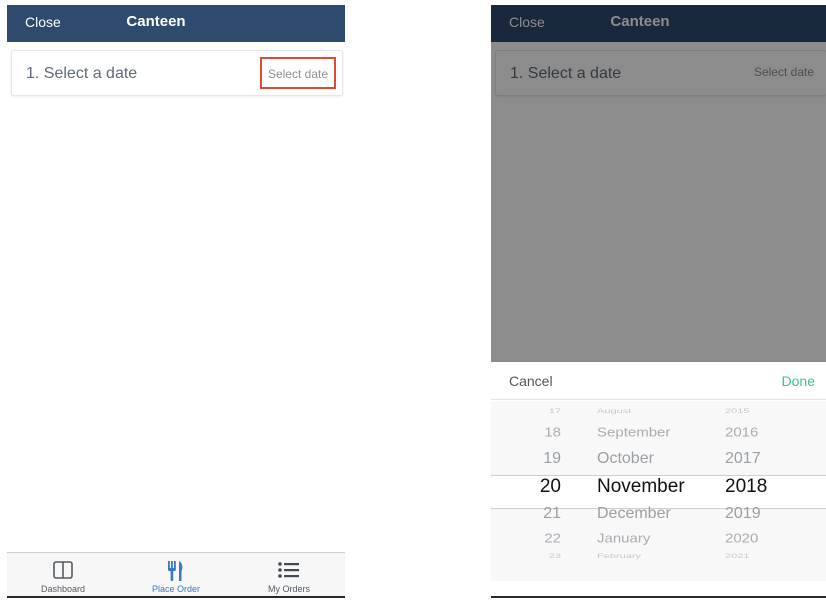 The image size is (826, 600). What do you see at coordinates (63, 589) in the screenshot?
I see `tab-label: Dashboard` at bounding box center [63, 589].